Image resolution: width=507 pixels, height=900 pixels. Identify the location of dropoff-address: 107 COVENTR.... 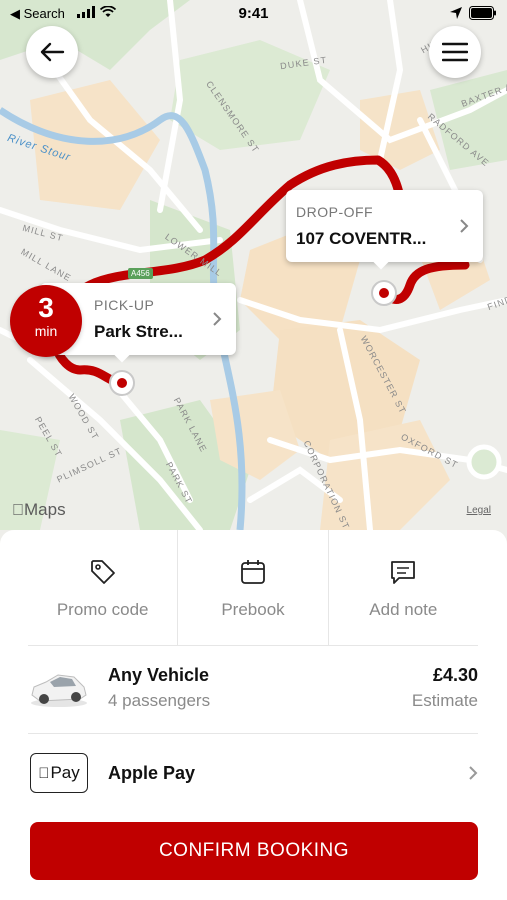
(361, 238).